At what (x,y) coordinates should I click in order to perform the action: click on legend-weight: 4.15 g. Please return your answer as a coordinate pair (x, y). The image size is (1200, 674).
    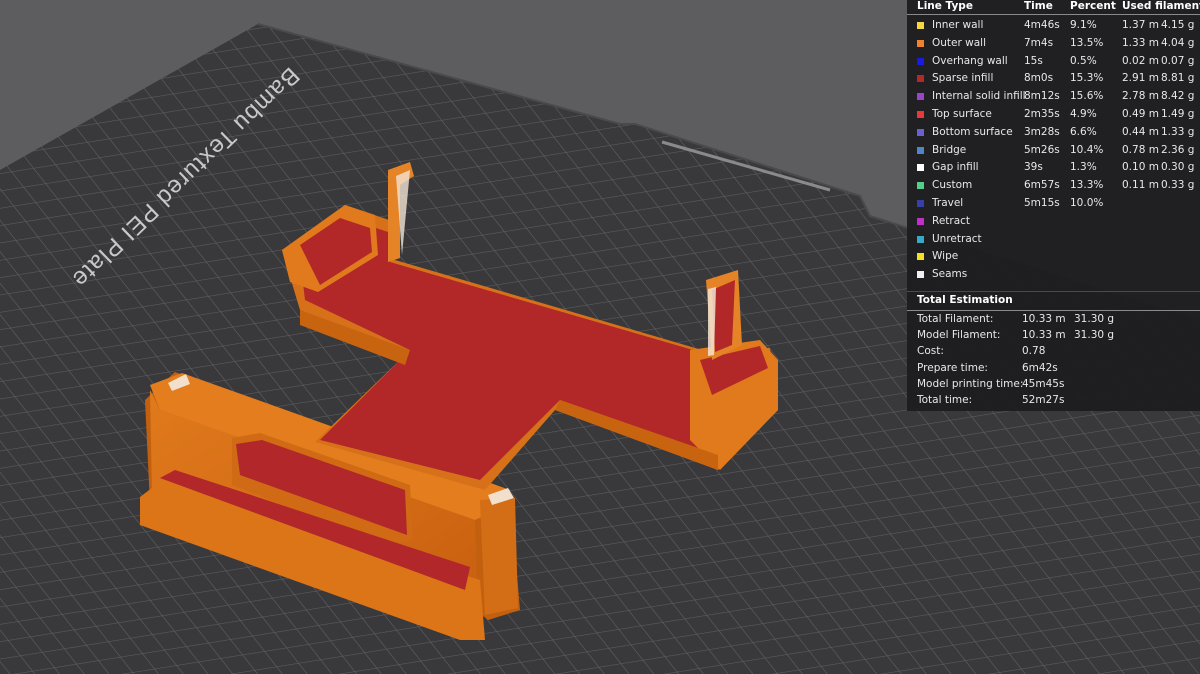
    Looking at the image, I should click on (1178, 25).